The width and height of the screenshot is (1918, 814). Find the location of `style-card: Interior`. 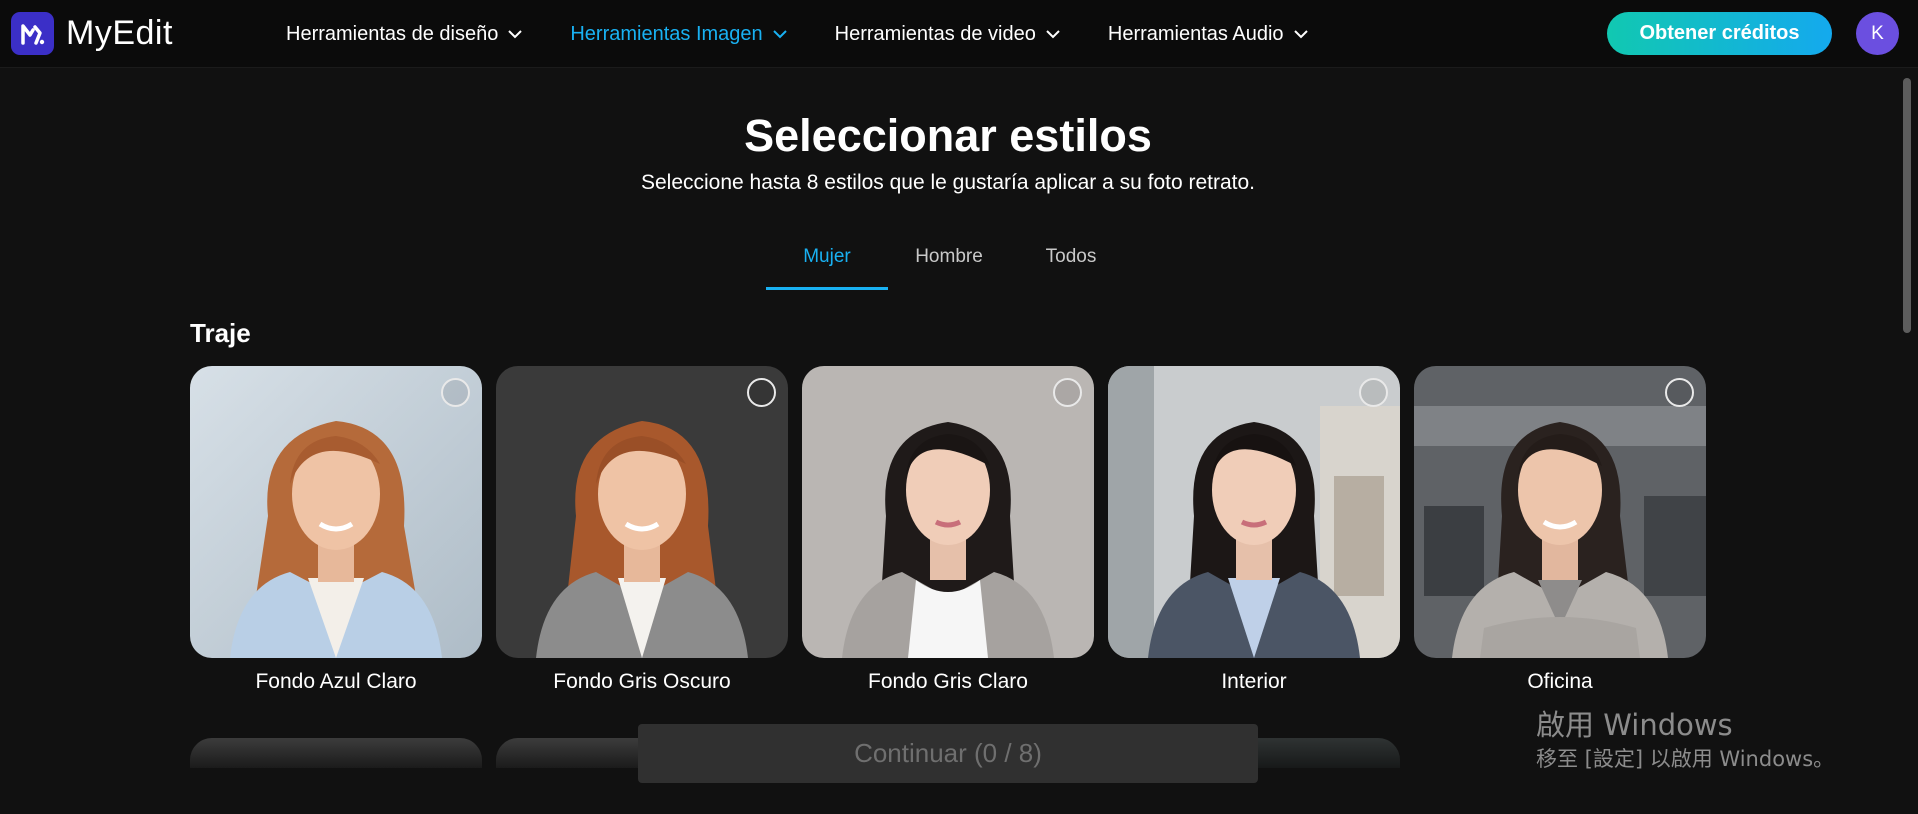

style-card: Interior is located at coordinates (1254, 530).